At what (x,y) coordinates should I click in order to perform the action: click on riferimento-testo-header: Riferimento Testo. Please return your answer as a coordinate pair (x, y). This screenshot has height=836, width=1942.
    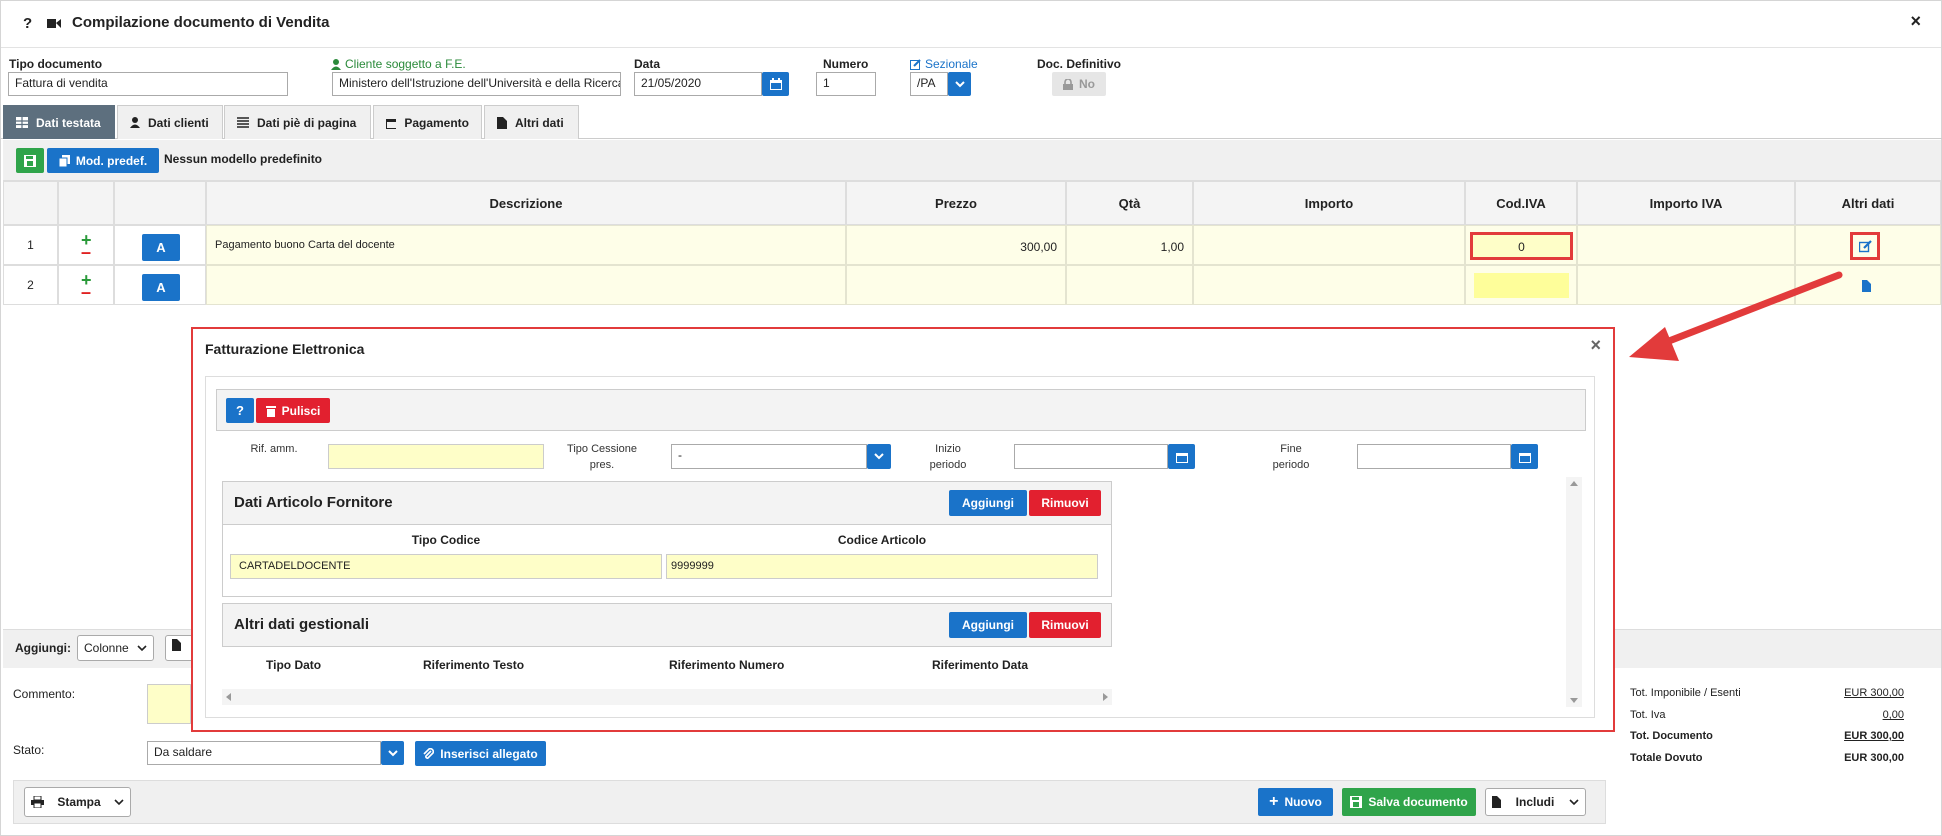
    Looking at the image, I should click on (474, 665).